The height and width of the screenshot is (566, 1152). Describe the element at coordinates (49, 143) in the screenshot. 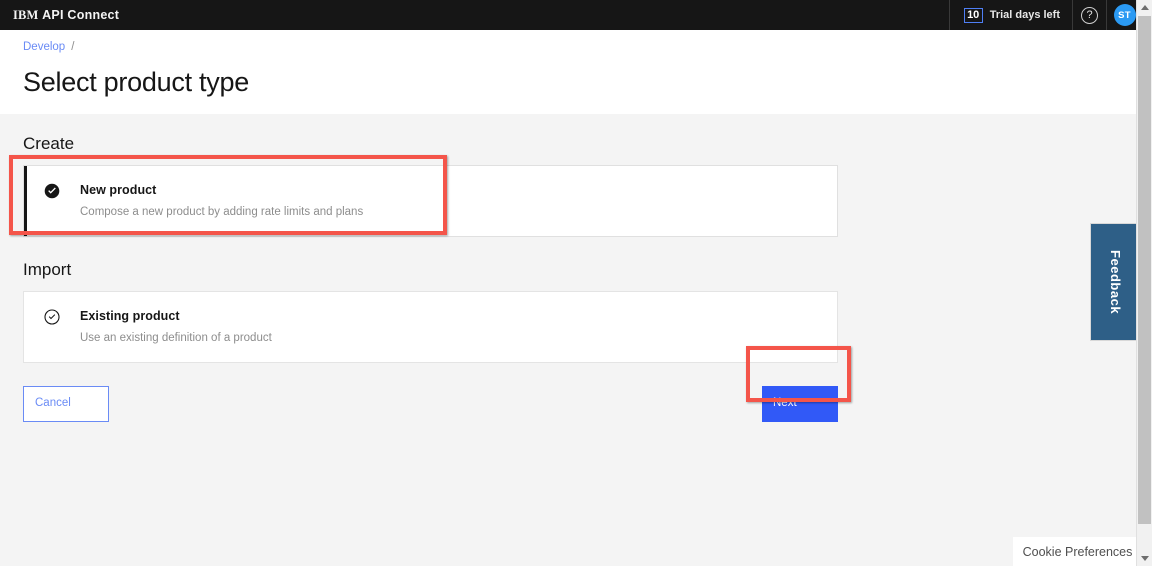

I see `create-section-heading: Create` at that location.